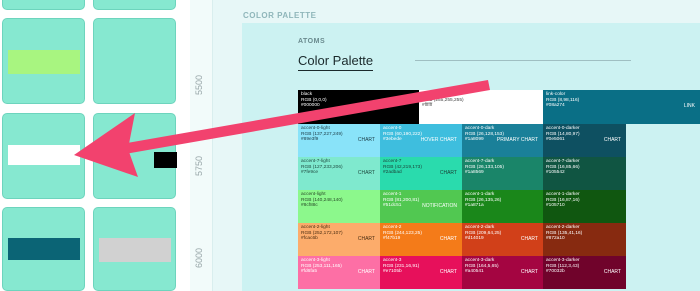 Image resolution: width=700 pixels, height=291 pixels. Describe the element at coordinates (555, 239) in the screenshot. I see `swatch-hex: #872a10` at that location.